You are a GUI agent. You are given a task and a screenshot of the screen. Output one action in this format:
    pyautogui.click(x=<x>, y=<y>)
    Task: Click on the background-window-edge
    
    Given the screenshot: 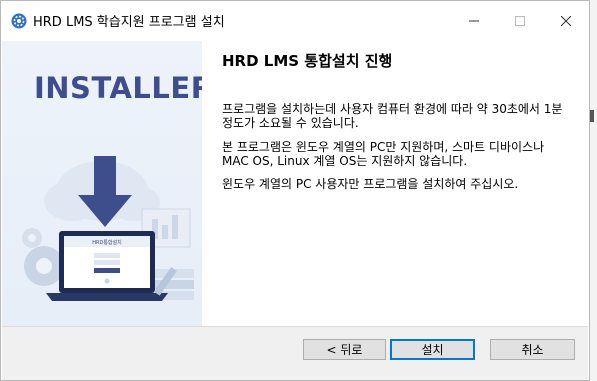 What is the action you would take?
    pyautogui.click(x=593, y=190)
    